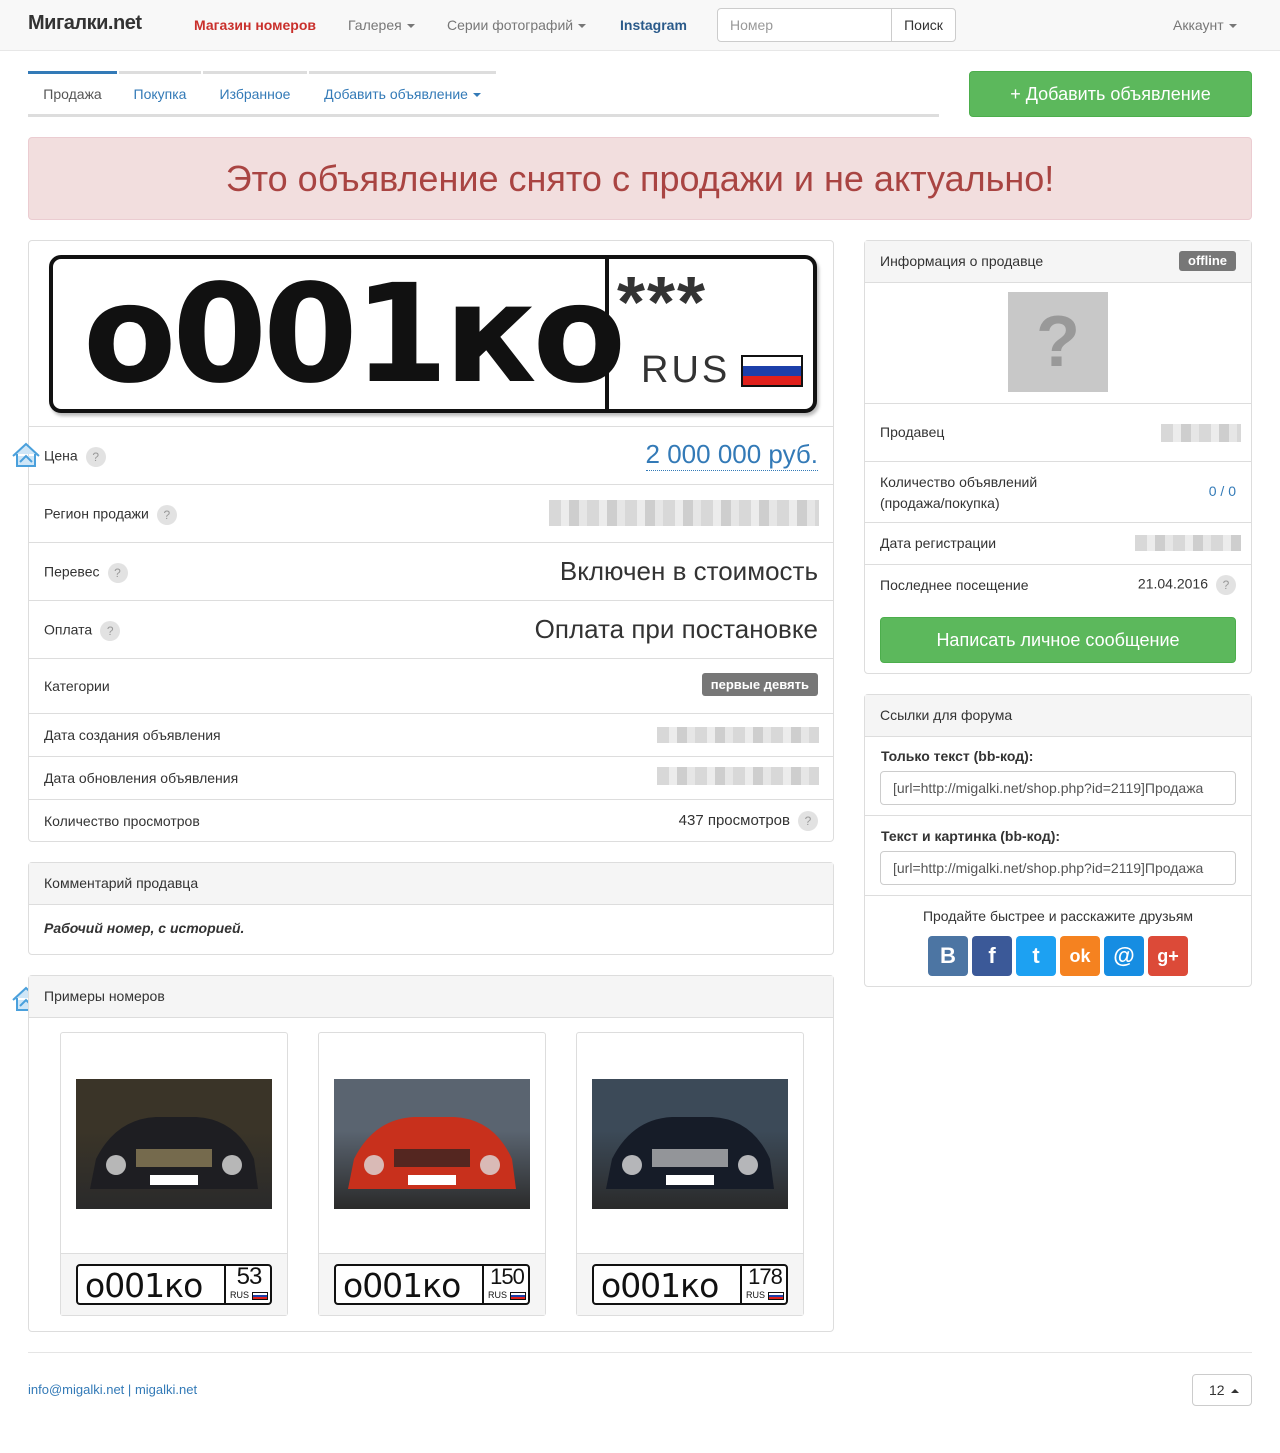  I want to click on tab-purchase: Покупка, so click(160, 93).